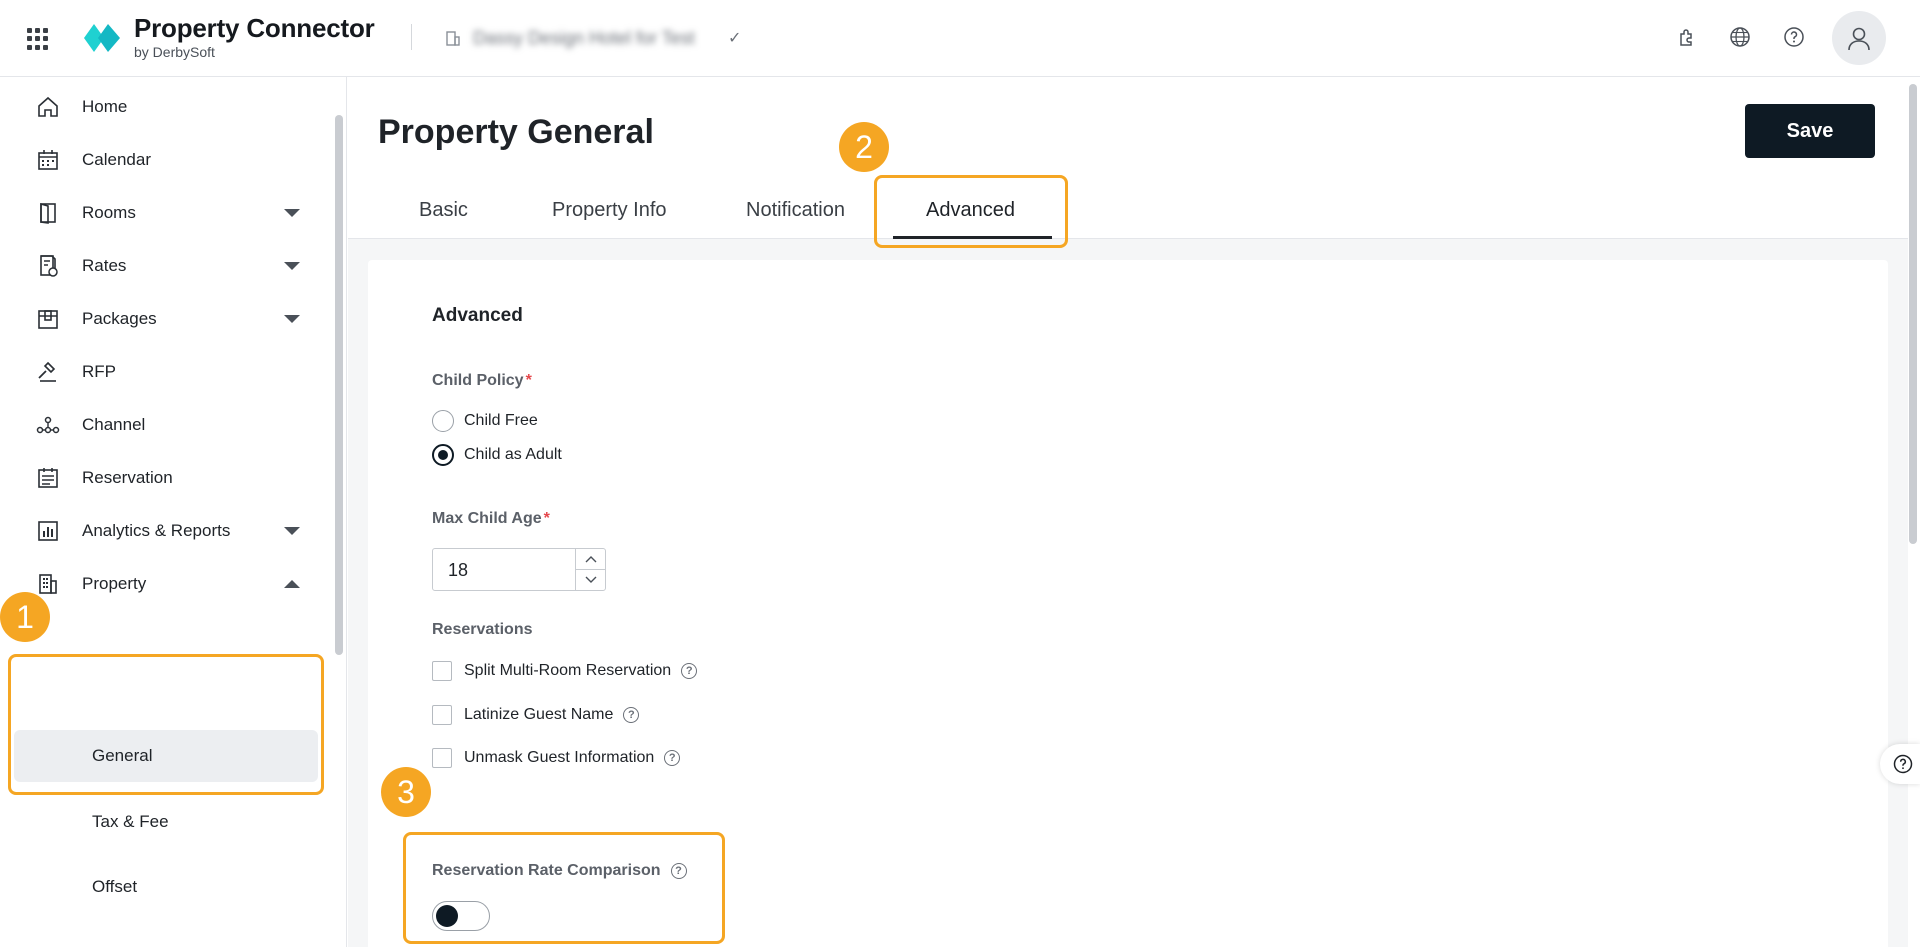  What do you see at coordinates (109, 212) in the screenshot?
I see `sidebar-item-label: Rooms` at bounding box center [109, 212].